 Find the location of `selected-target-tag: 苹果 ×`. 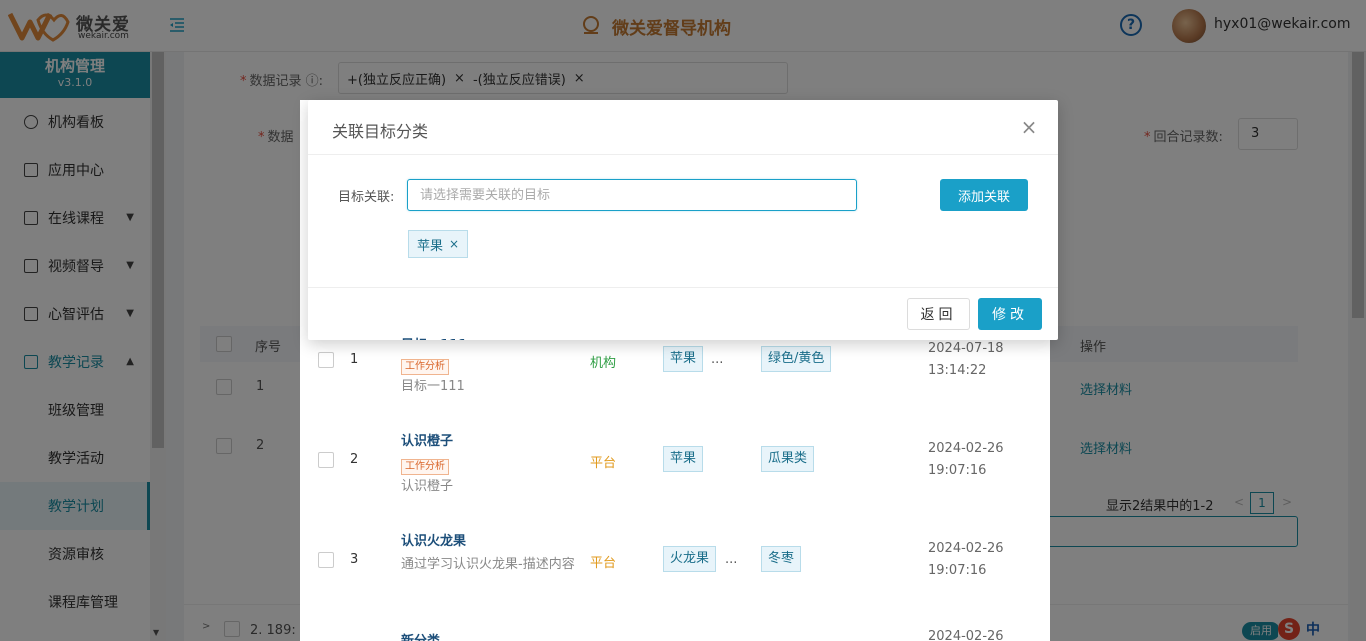

selected-target-tag: 苹果 × is located at coordinates (438, 244).